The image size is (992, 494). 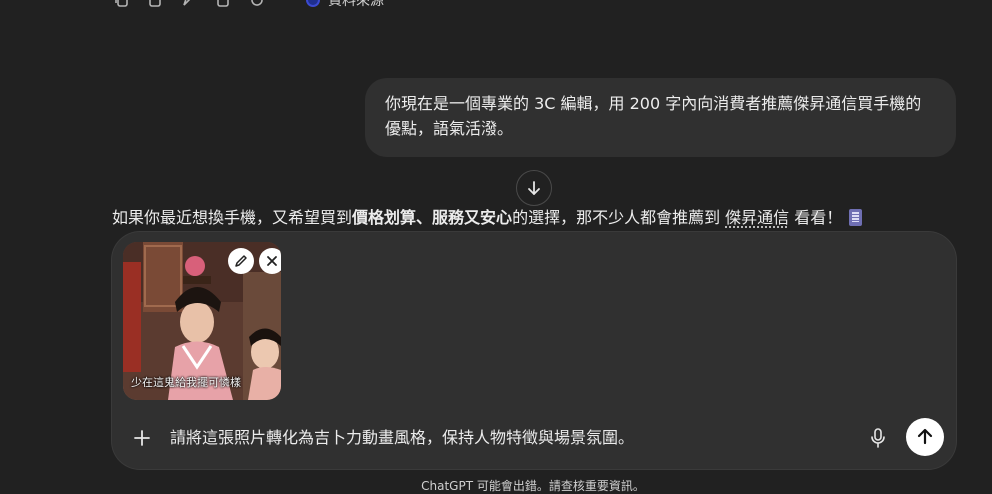 I want to click on add-attachment-button, so click(x=142, y=438).